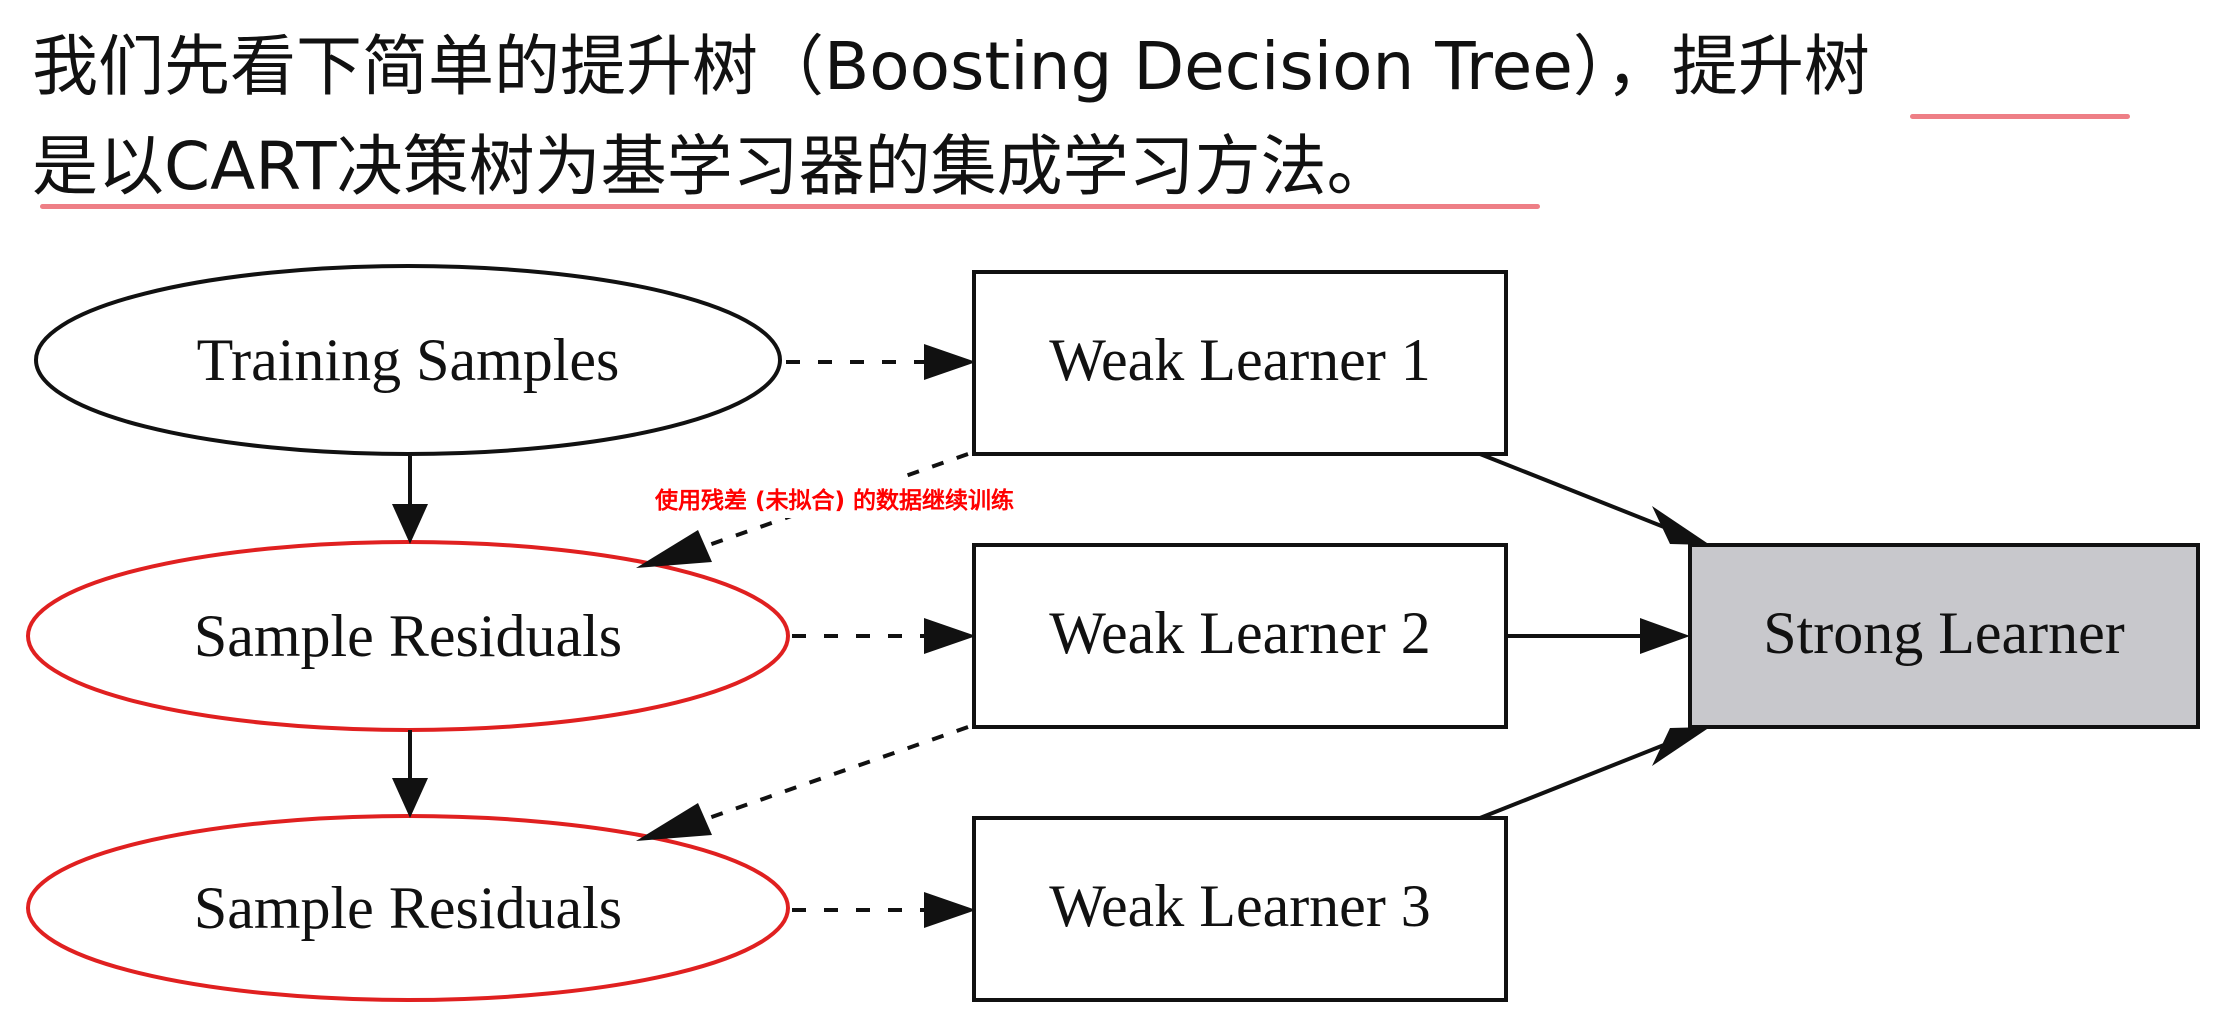 Image resolution: width=2234 pixels, height=1024 pixels. Describe the element at coordinates (1599, 636) in the screenshot. I see `edge-weak-2-to-strong` at that location.